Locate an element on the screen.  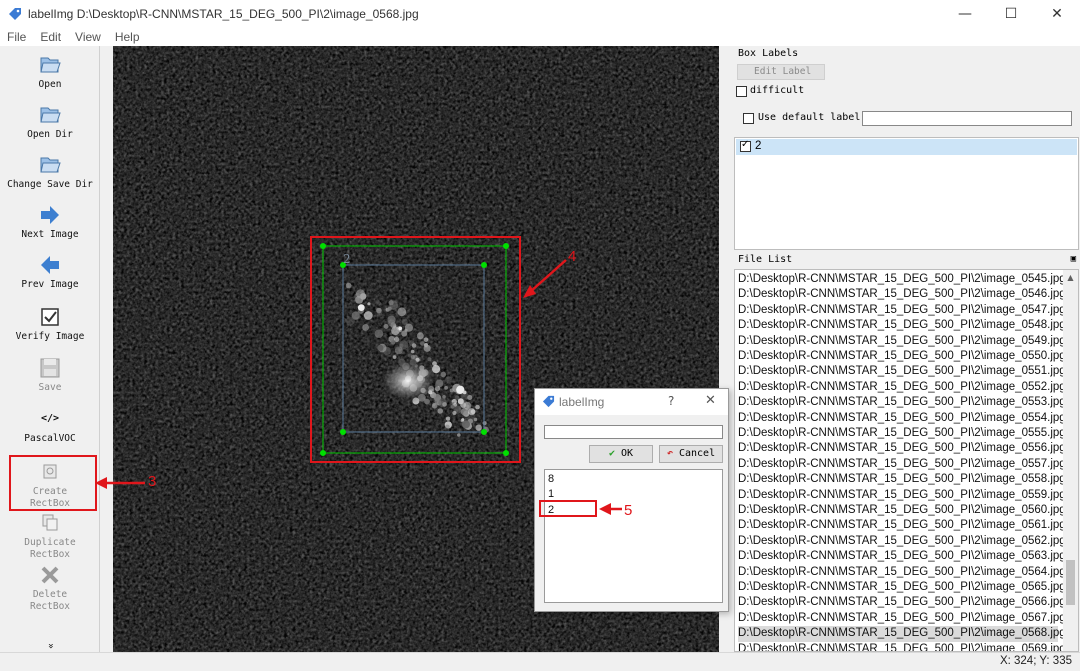
verify-image-label: Verify Image is located at coordinates (50, 336).